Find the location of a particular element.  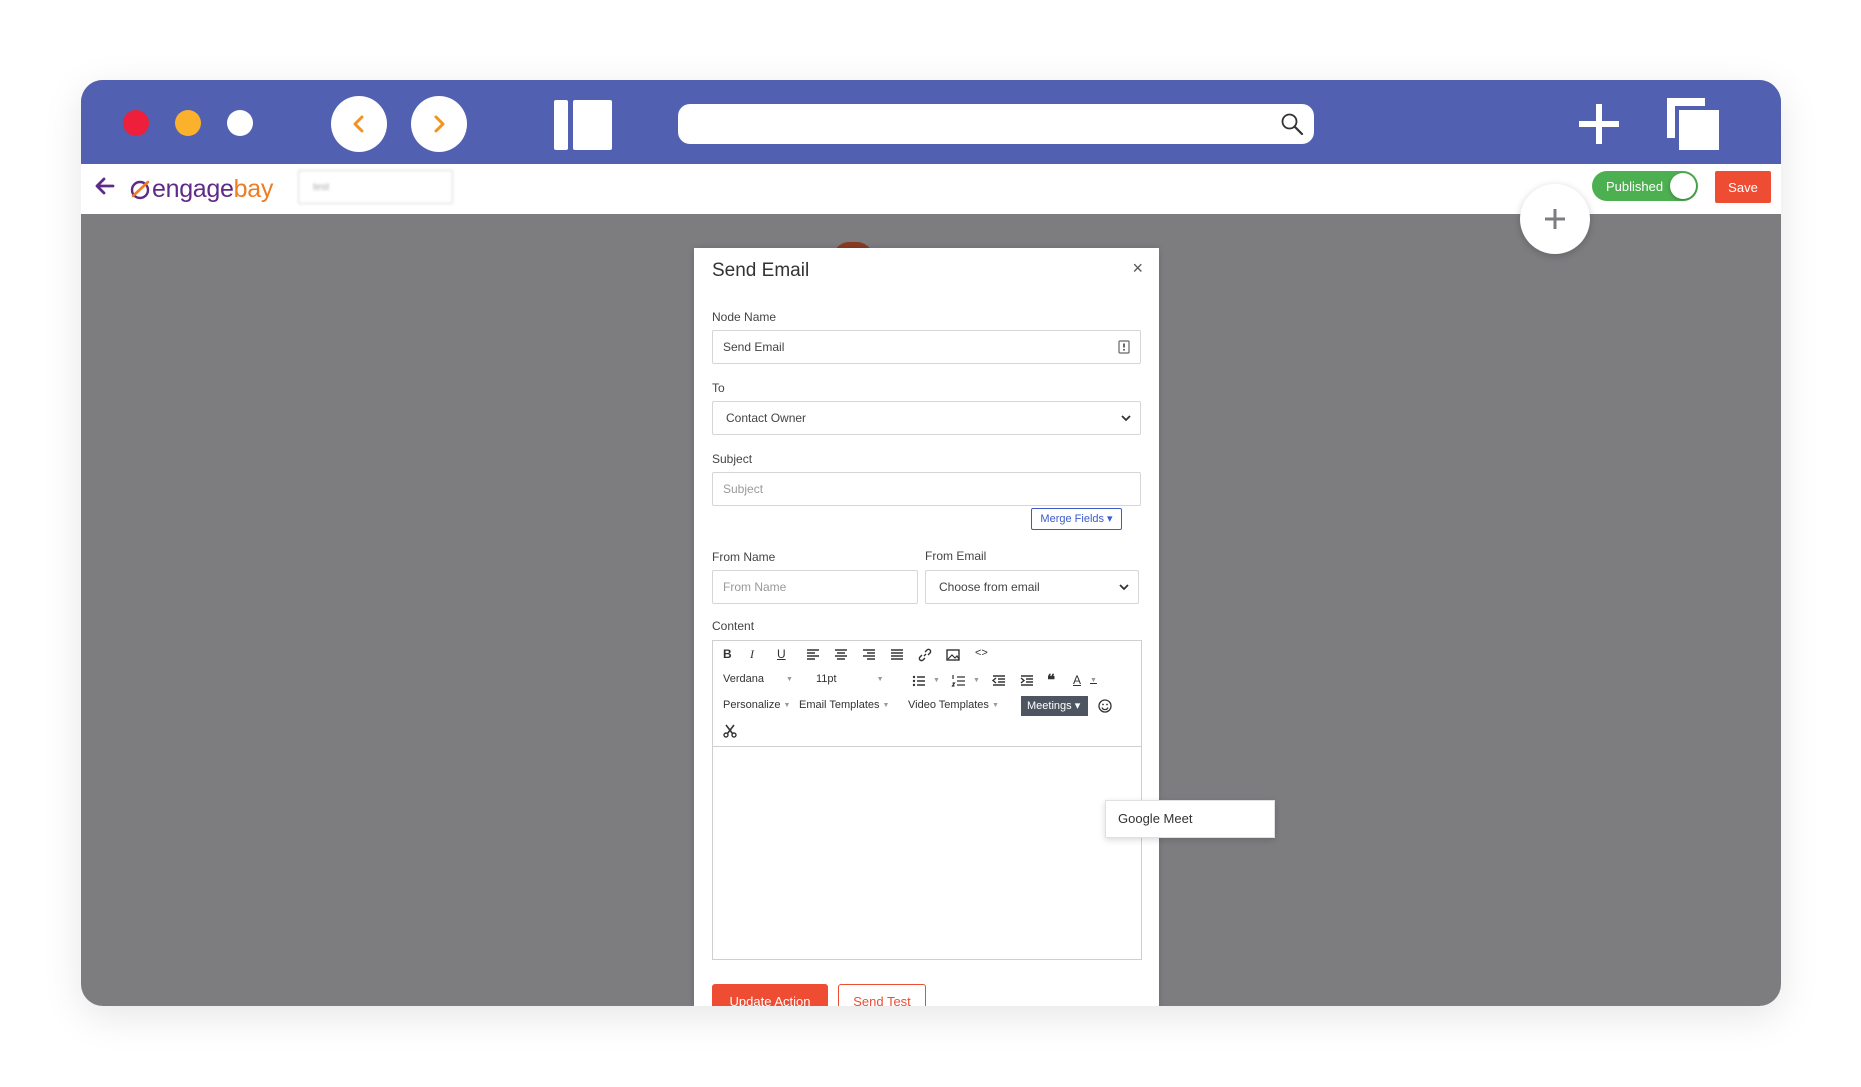

browser-back-button is located at coordinates (359, 124).